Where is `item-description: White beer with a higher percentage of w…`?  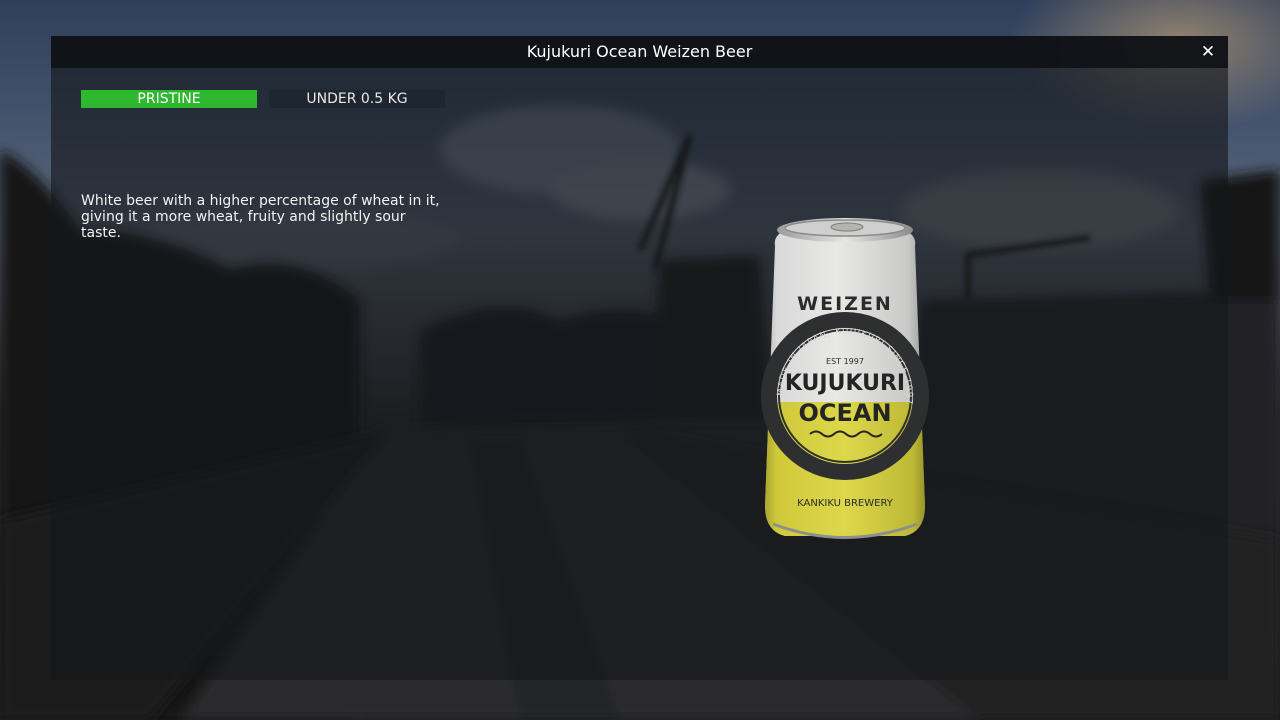
item-description: White beer with a higher percentage of w… is located at coordinates (260, 217).